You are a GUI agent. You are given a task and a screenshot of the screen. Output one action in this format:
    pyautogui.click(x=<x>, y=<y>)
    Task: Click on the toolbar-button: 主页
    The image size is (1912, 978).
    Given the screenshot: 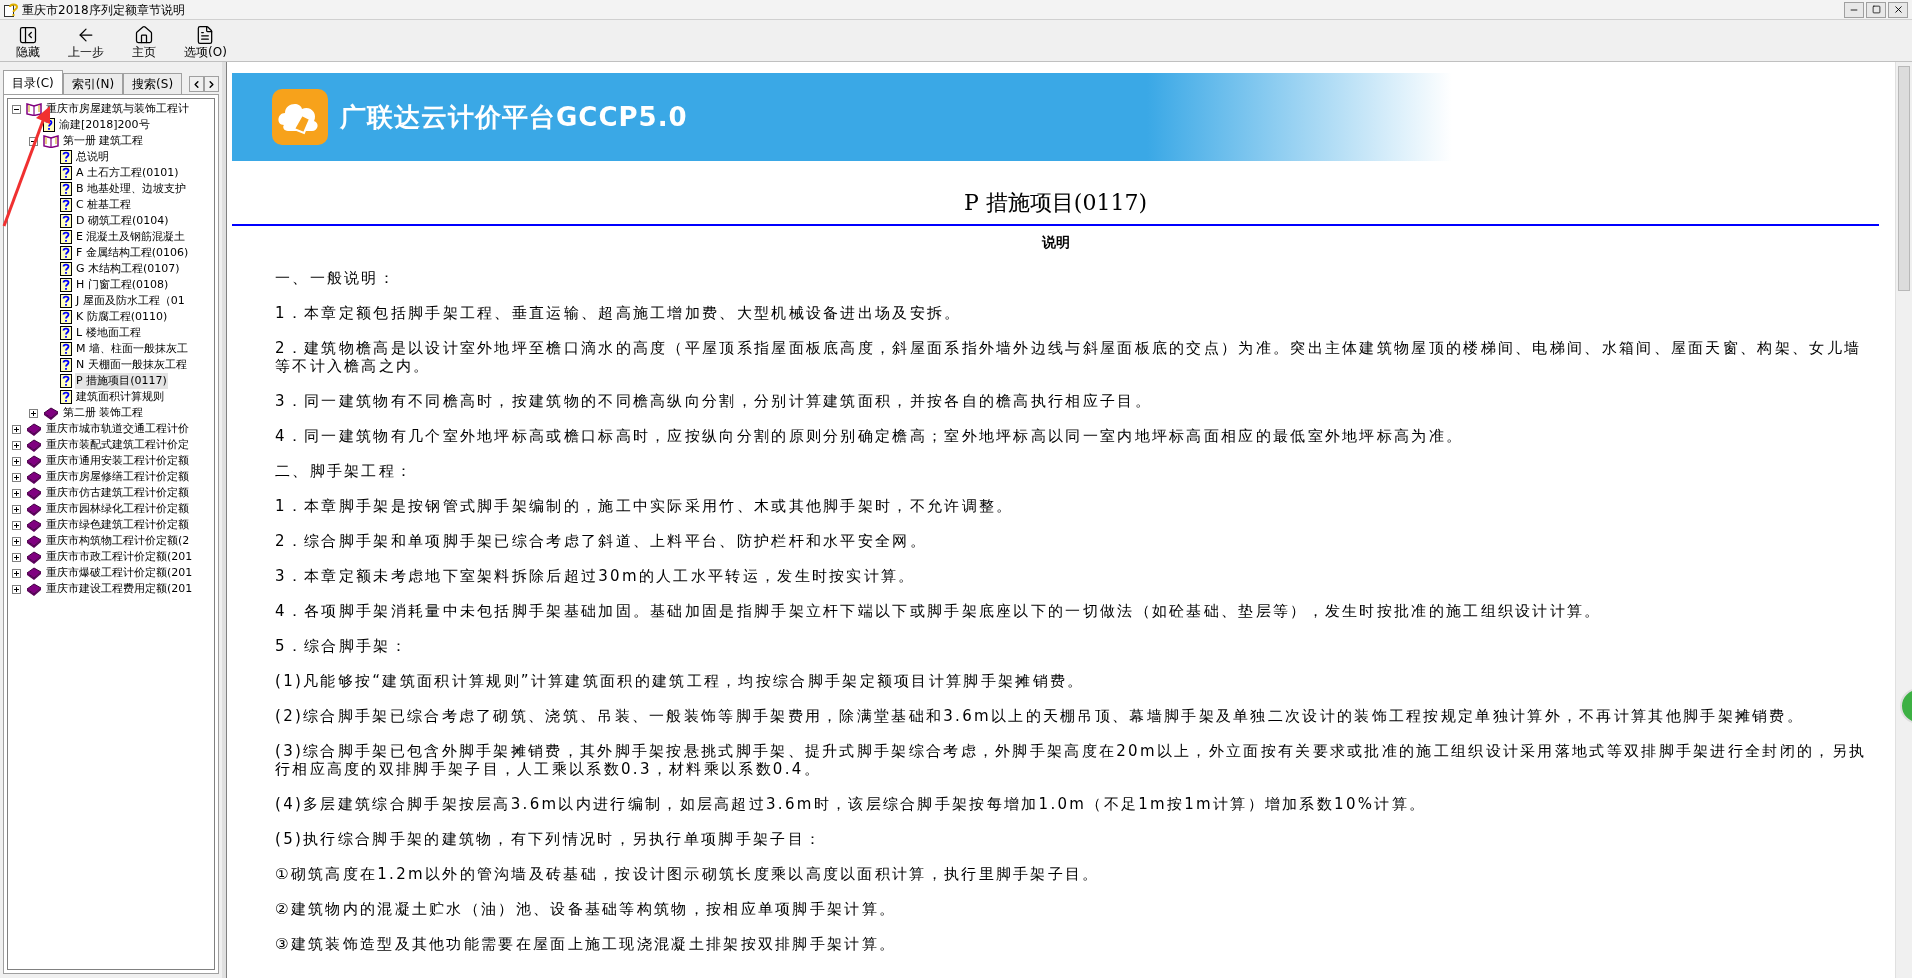 What is the action you would take?
    pyautogui.click(x=144, y=42)
    